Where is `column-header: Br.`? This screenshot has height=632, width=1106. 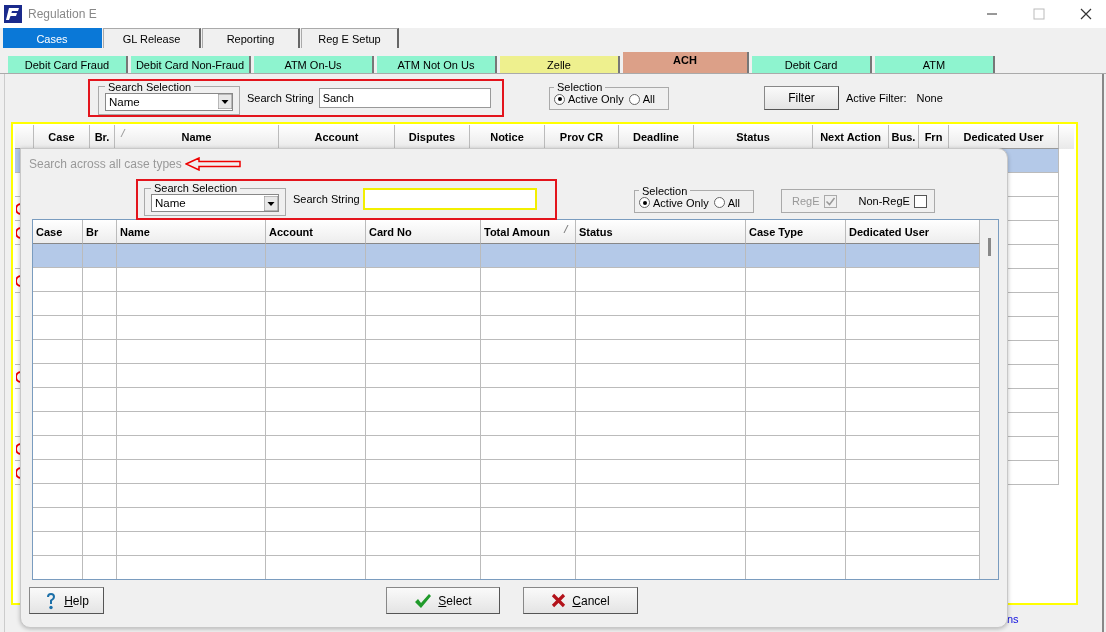 column-header: Br. is located at coordinates (102, 136).